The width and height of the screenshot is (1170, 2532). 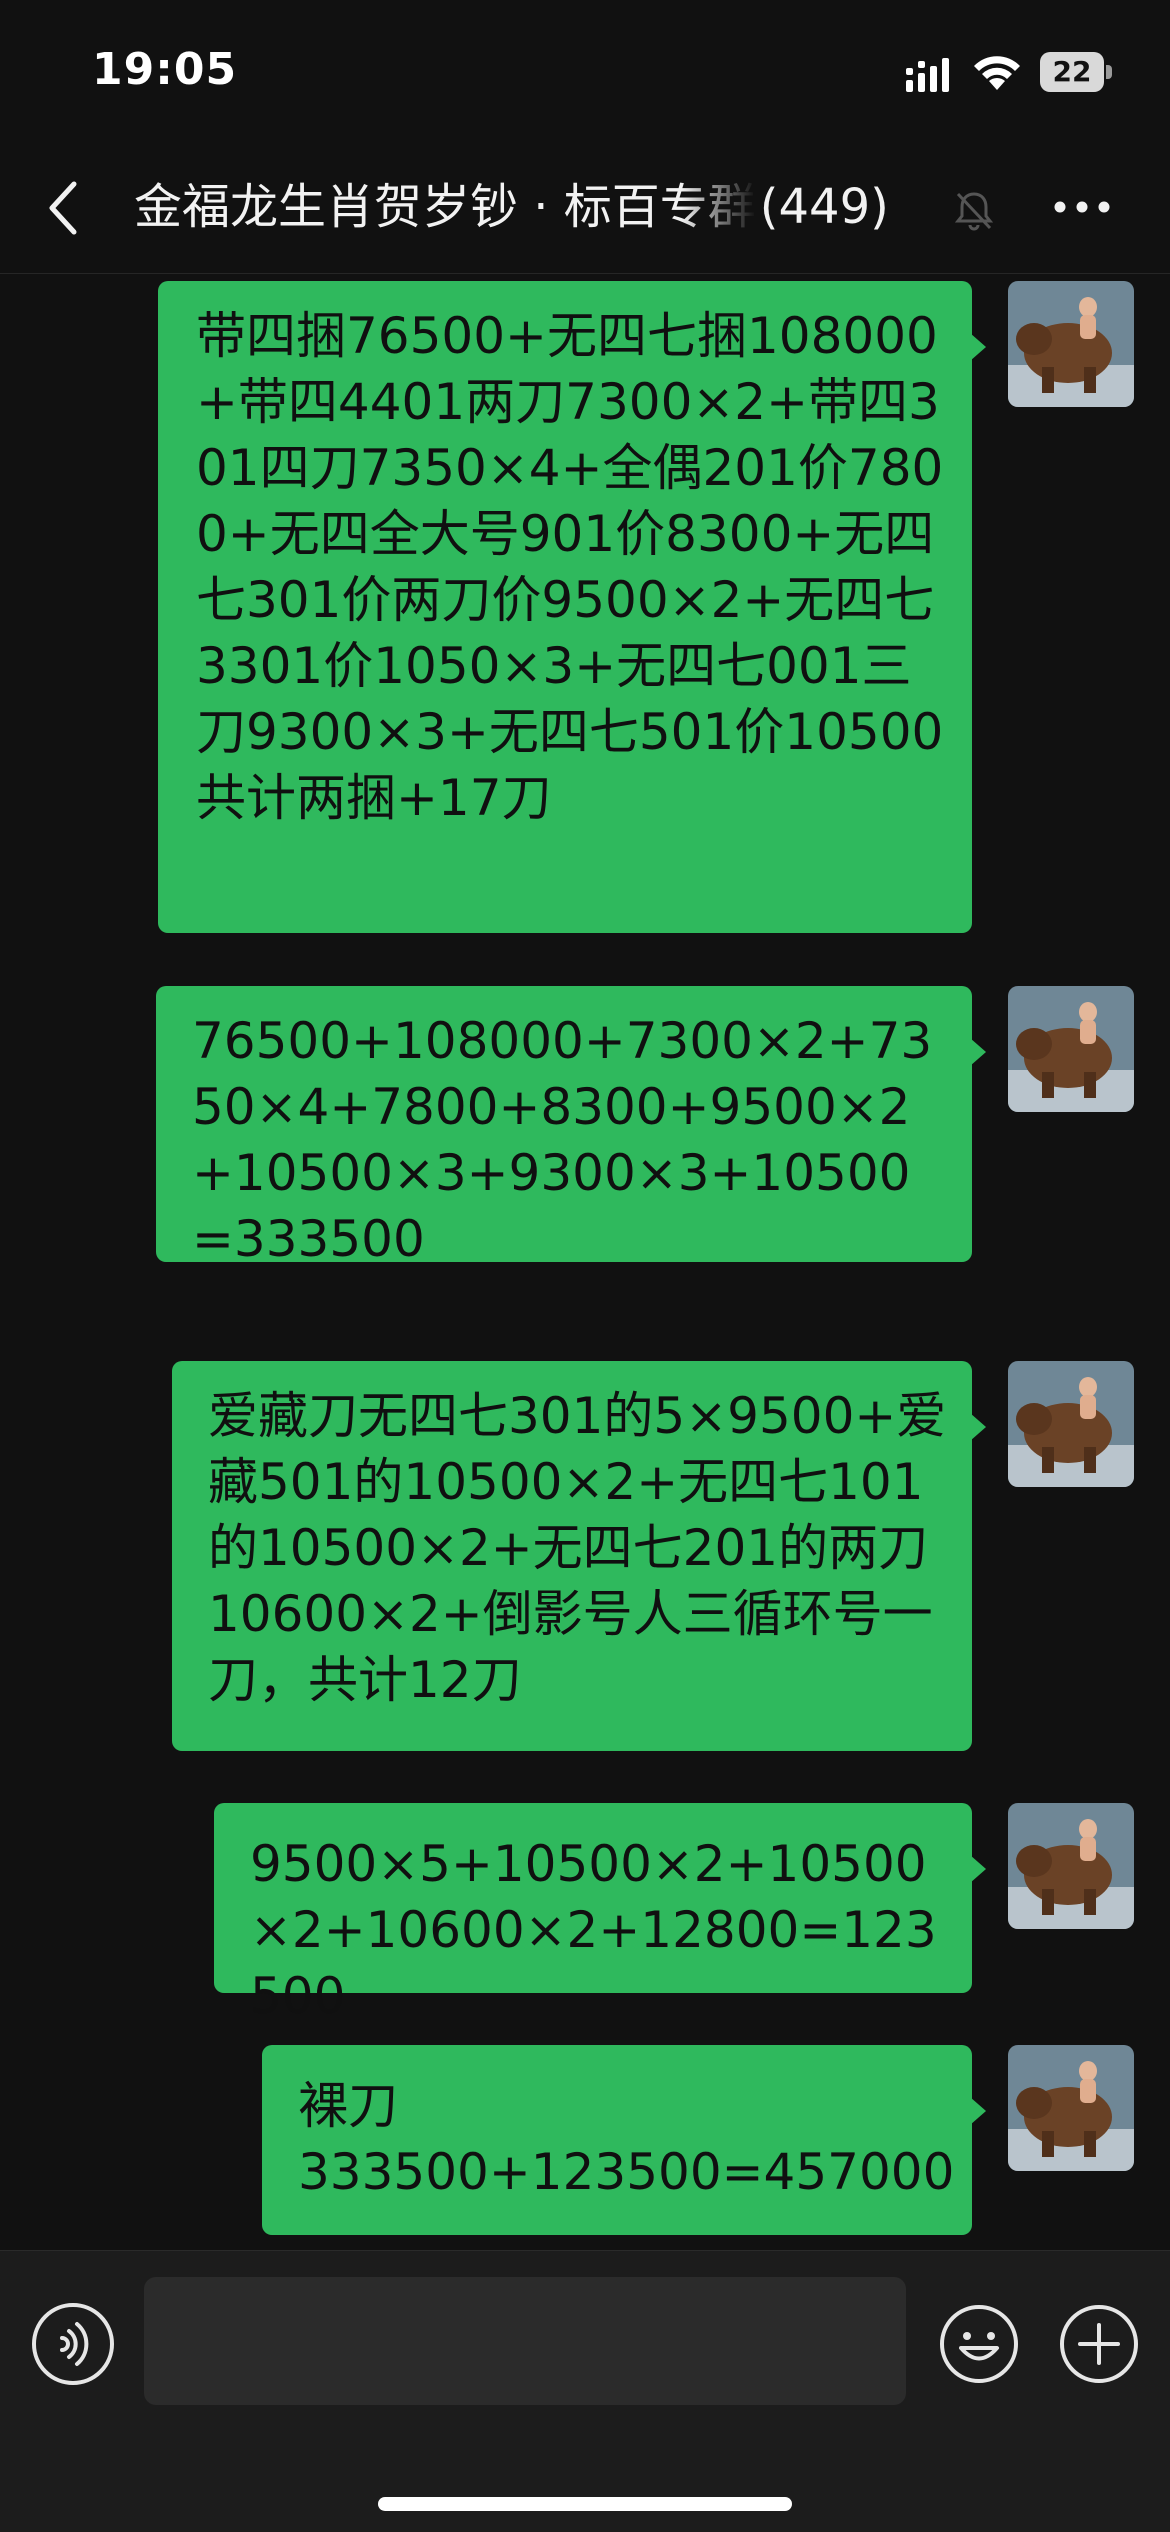 I want to click on voice-icon, so click(x=74, y=2344).